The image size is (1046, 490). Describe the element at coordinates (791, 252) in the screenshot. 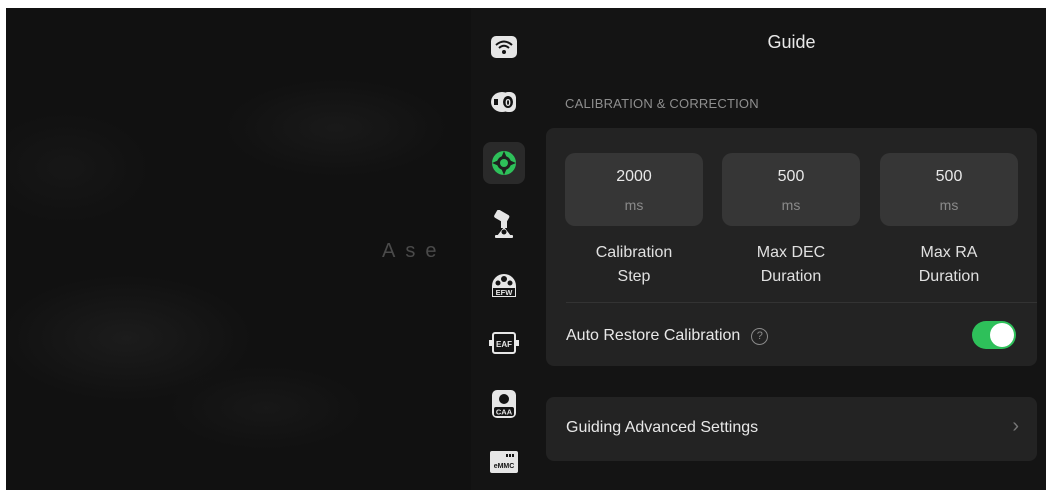

I see `max-dec-duration-label-line1: Max DEC` at that location.